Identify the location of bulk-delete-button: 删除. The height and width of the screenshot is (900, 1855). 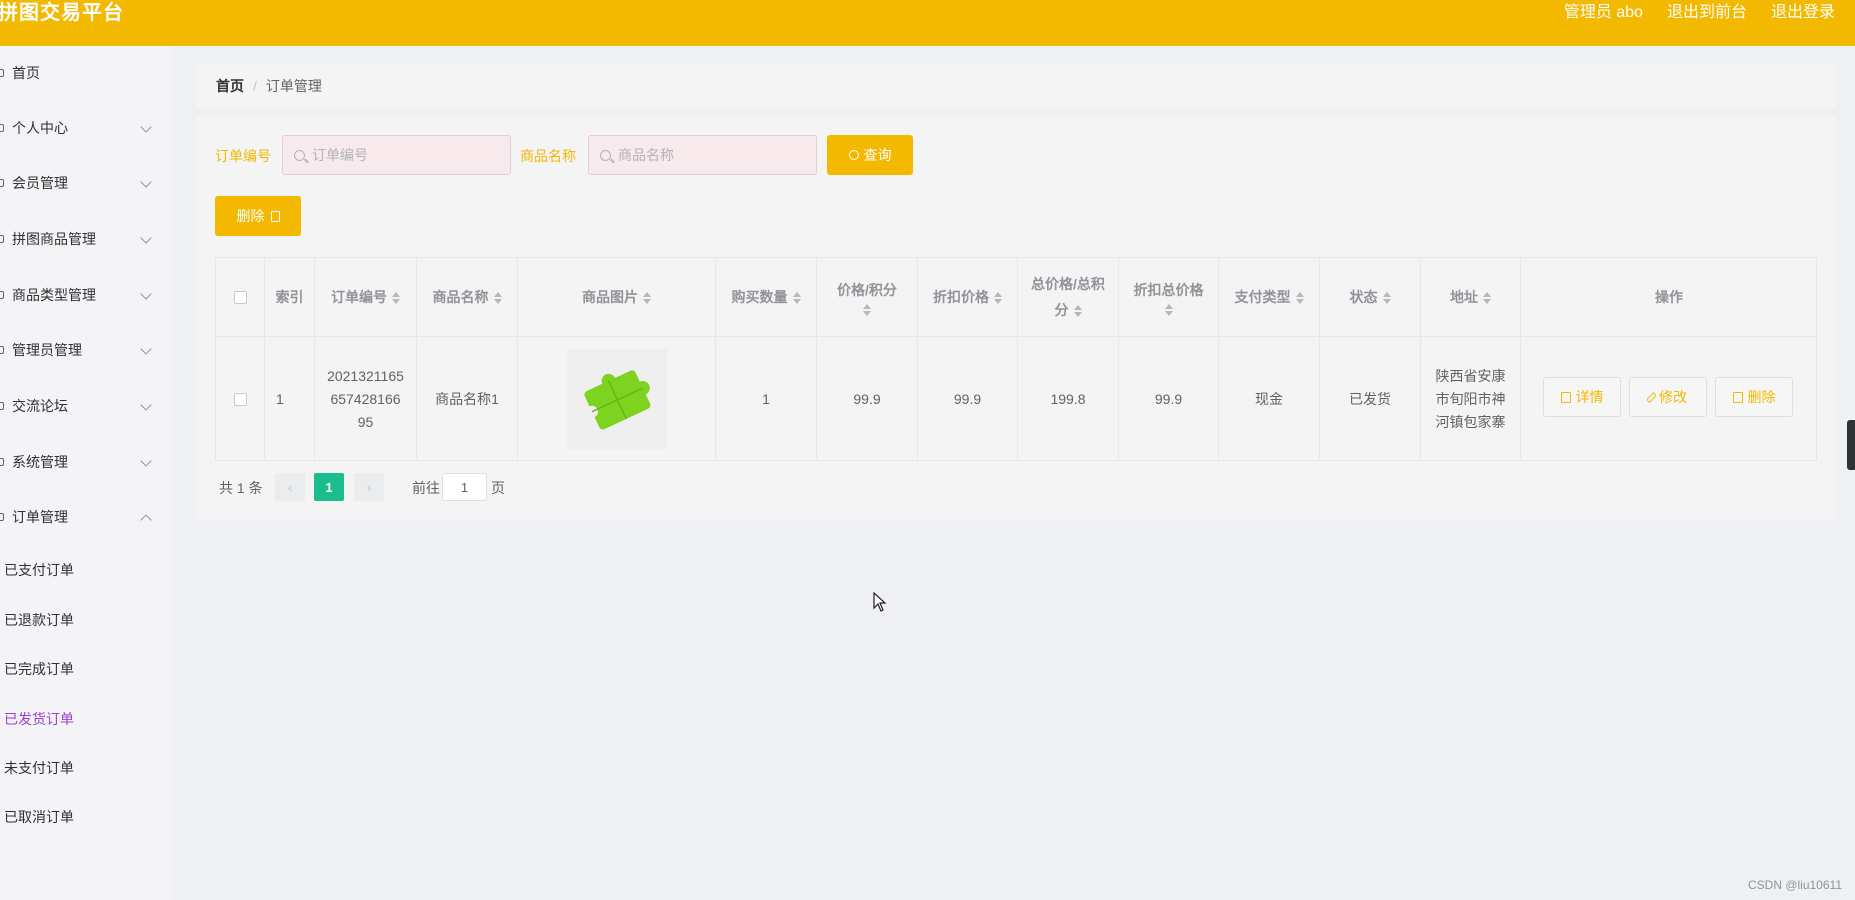
(258, 216).